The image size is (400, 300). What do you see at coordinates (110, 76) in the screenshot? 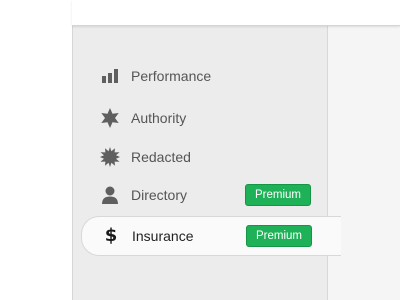
I see `bar-chart-icon` at bounding box center [110, 76].